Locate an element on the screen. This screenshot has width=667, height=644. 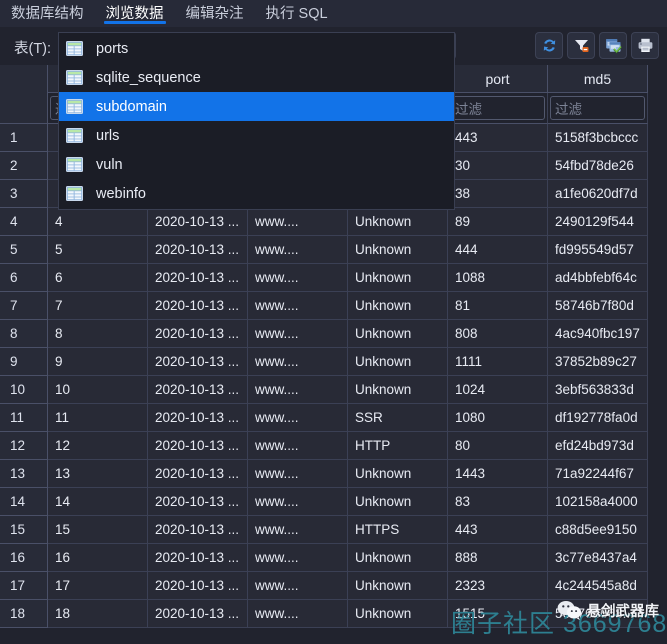
row-header: 1 is located at coordinates (24, 138).